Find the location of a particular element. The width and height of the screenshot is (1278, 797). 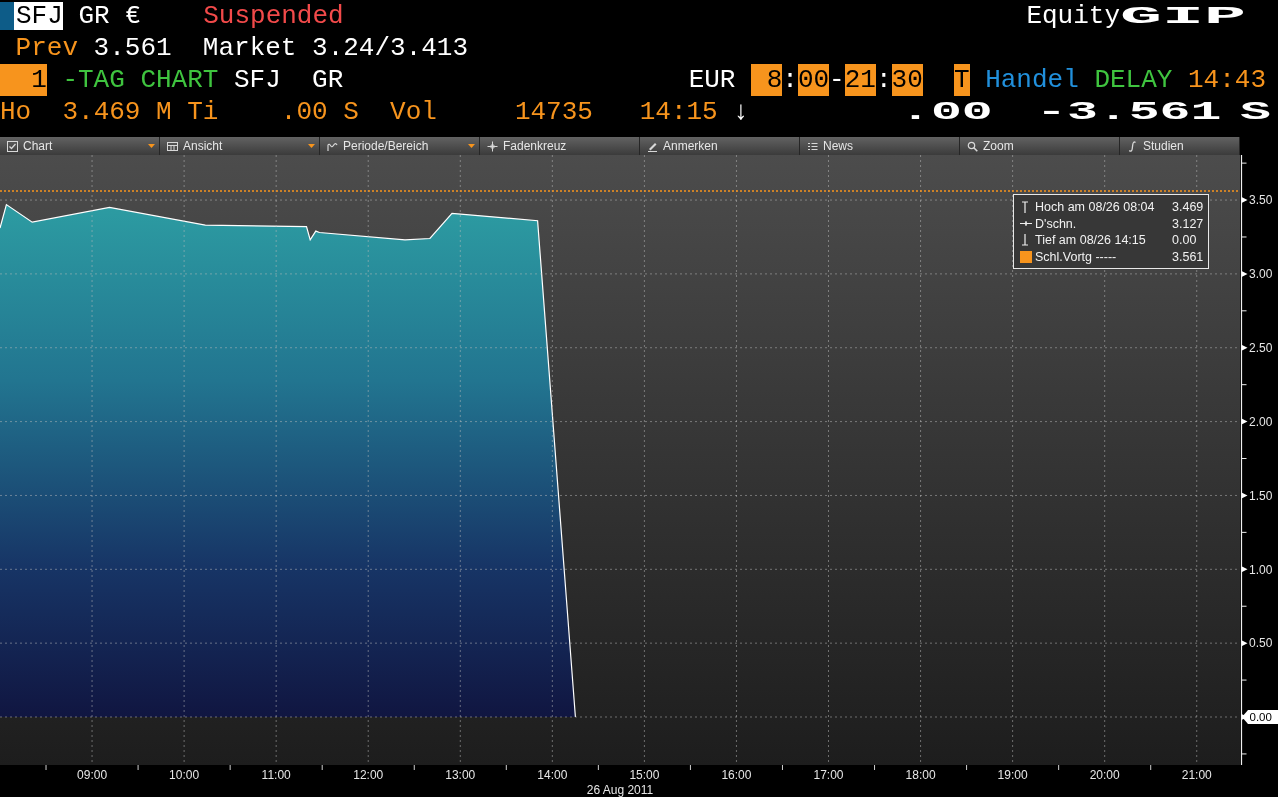

axis-tick-label: 21:00 is located at coordinates (1196, 775).